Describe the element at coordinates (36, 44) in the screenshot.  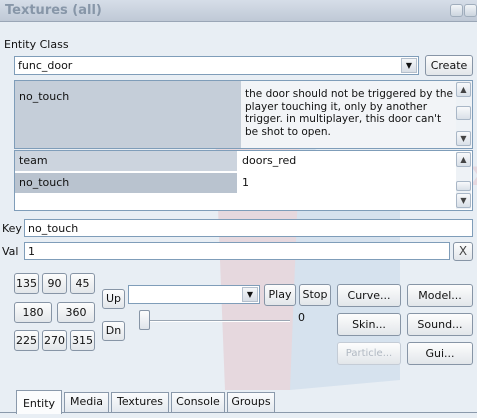
I see `entity-class-label: Entity Class` at that location.